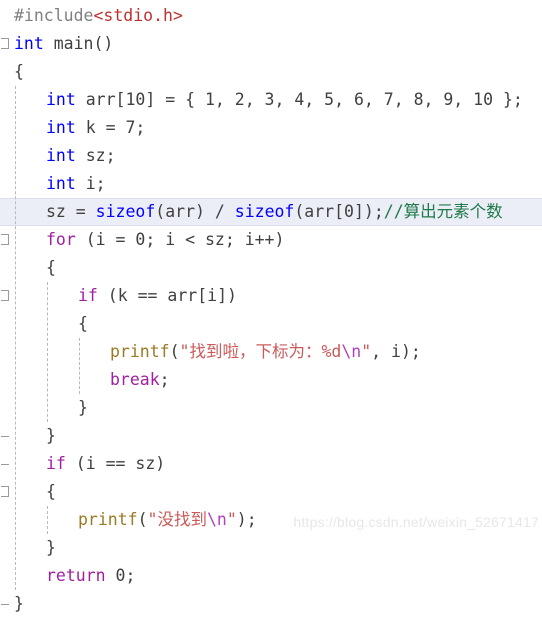  I want to click on code-line-text: #include<stdio.h>, so click(98, 16).